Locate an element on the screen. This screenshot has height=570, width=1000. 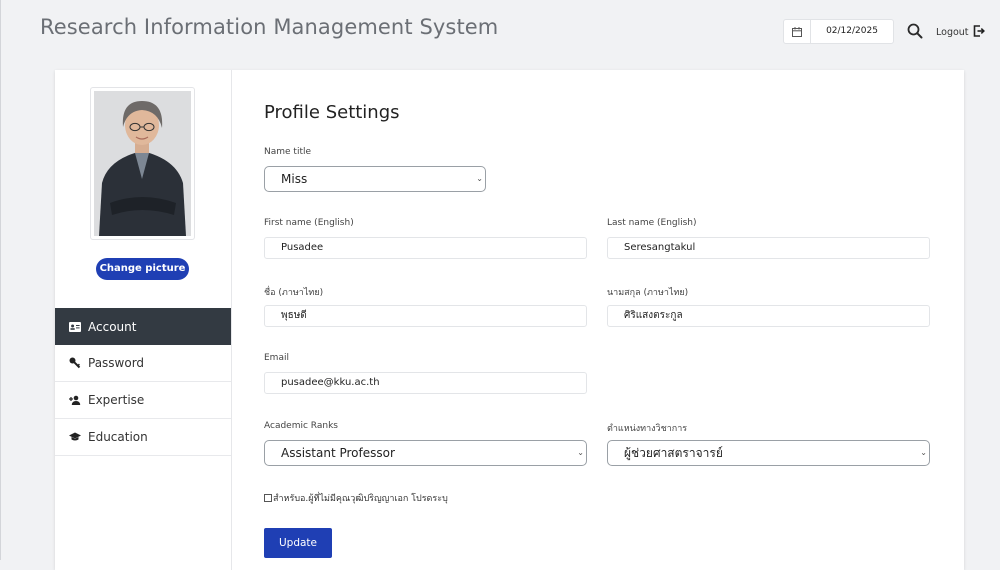
no-doctorate-checkbox is located at coordinates (268, 498).